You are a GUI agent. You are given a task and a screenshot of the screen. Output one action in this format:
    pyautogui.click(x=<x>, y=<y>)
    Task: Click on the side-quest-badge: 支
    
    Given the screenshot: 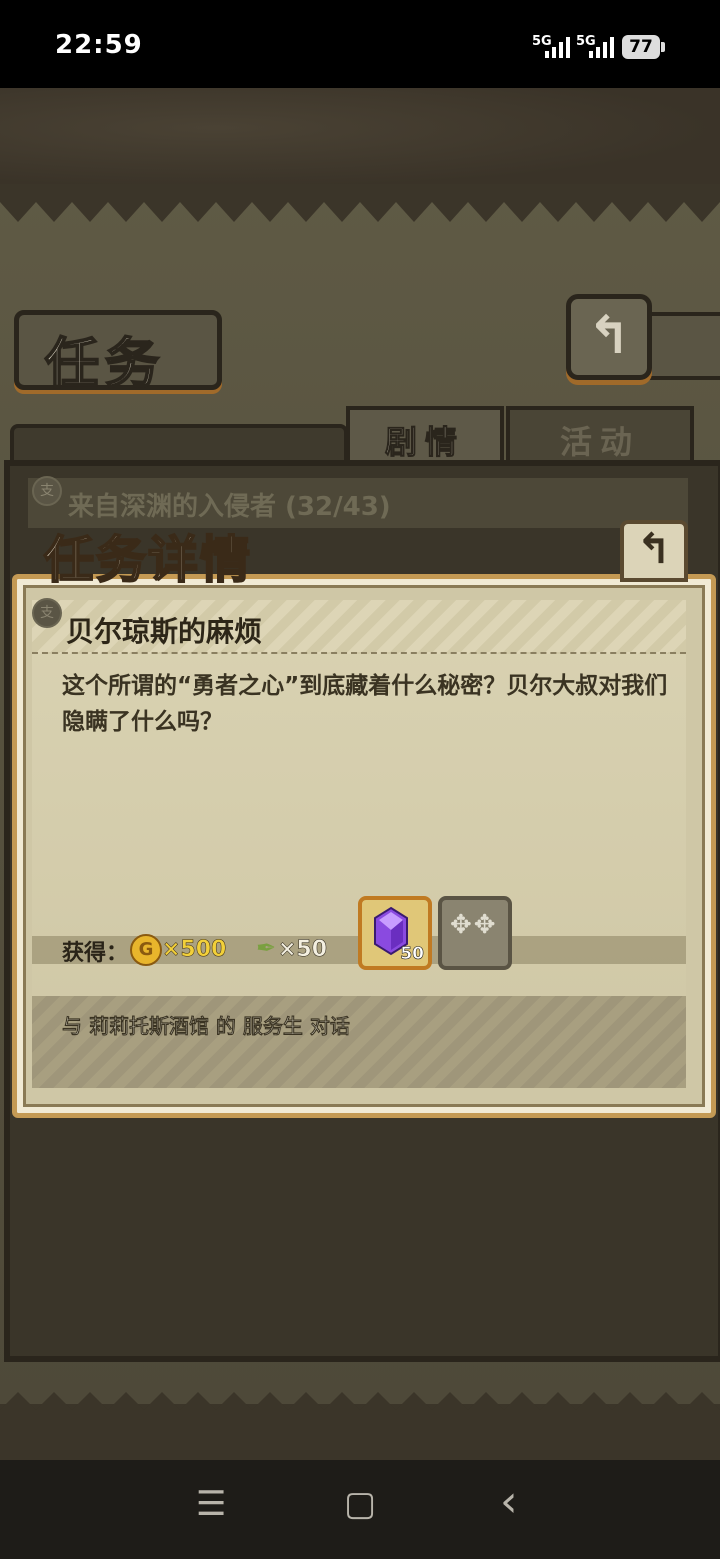 What is the action you would take?
    pyautogui.click(x=47, y=491)
    